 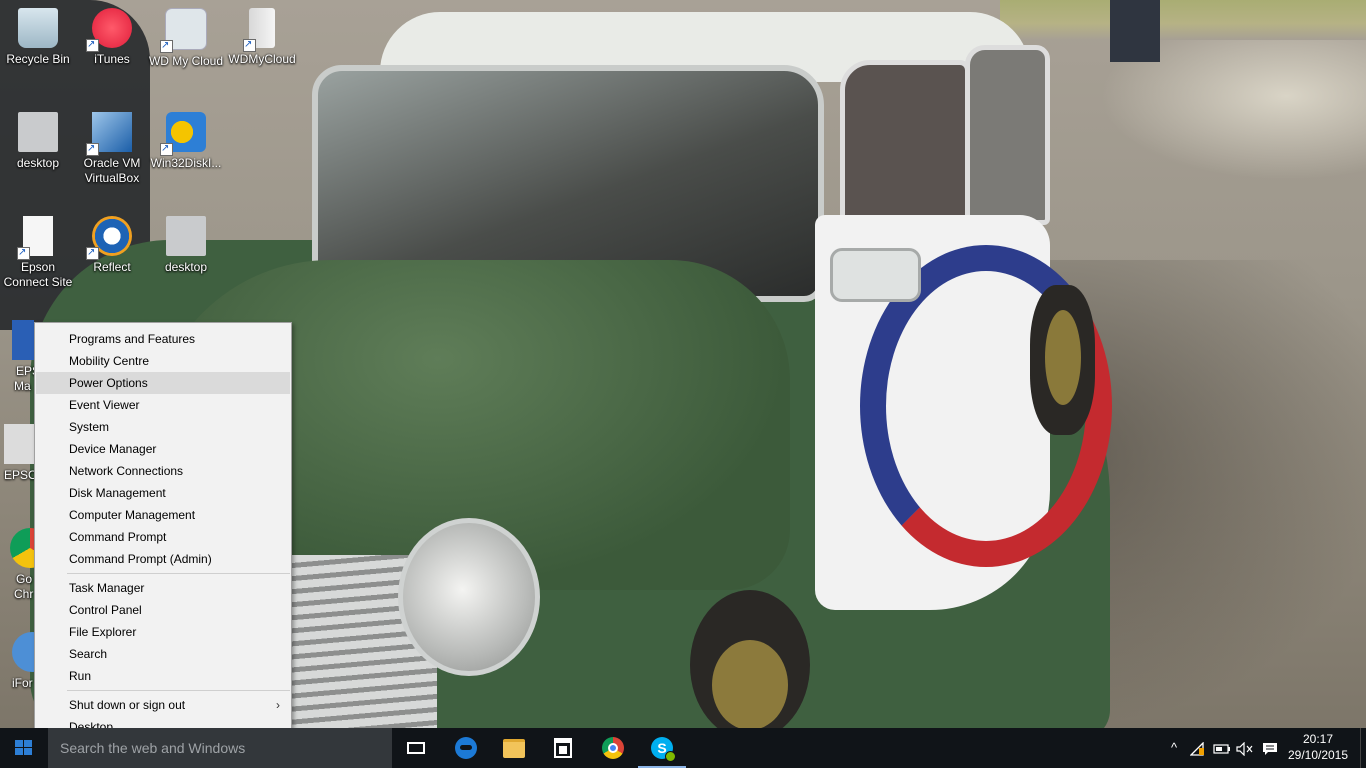 I want to click on taskbar-chrome-button, so click(x=613, y=748).